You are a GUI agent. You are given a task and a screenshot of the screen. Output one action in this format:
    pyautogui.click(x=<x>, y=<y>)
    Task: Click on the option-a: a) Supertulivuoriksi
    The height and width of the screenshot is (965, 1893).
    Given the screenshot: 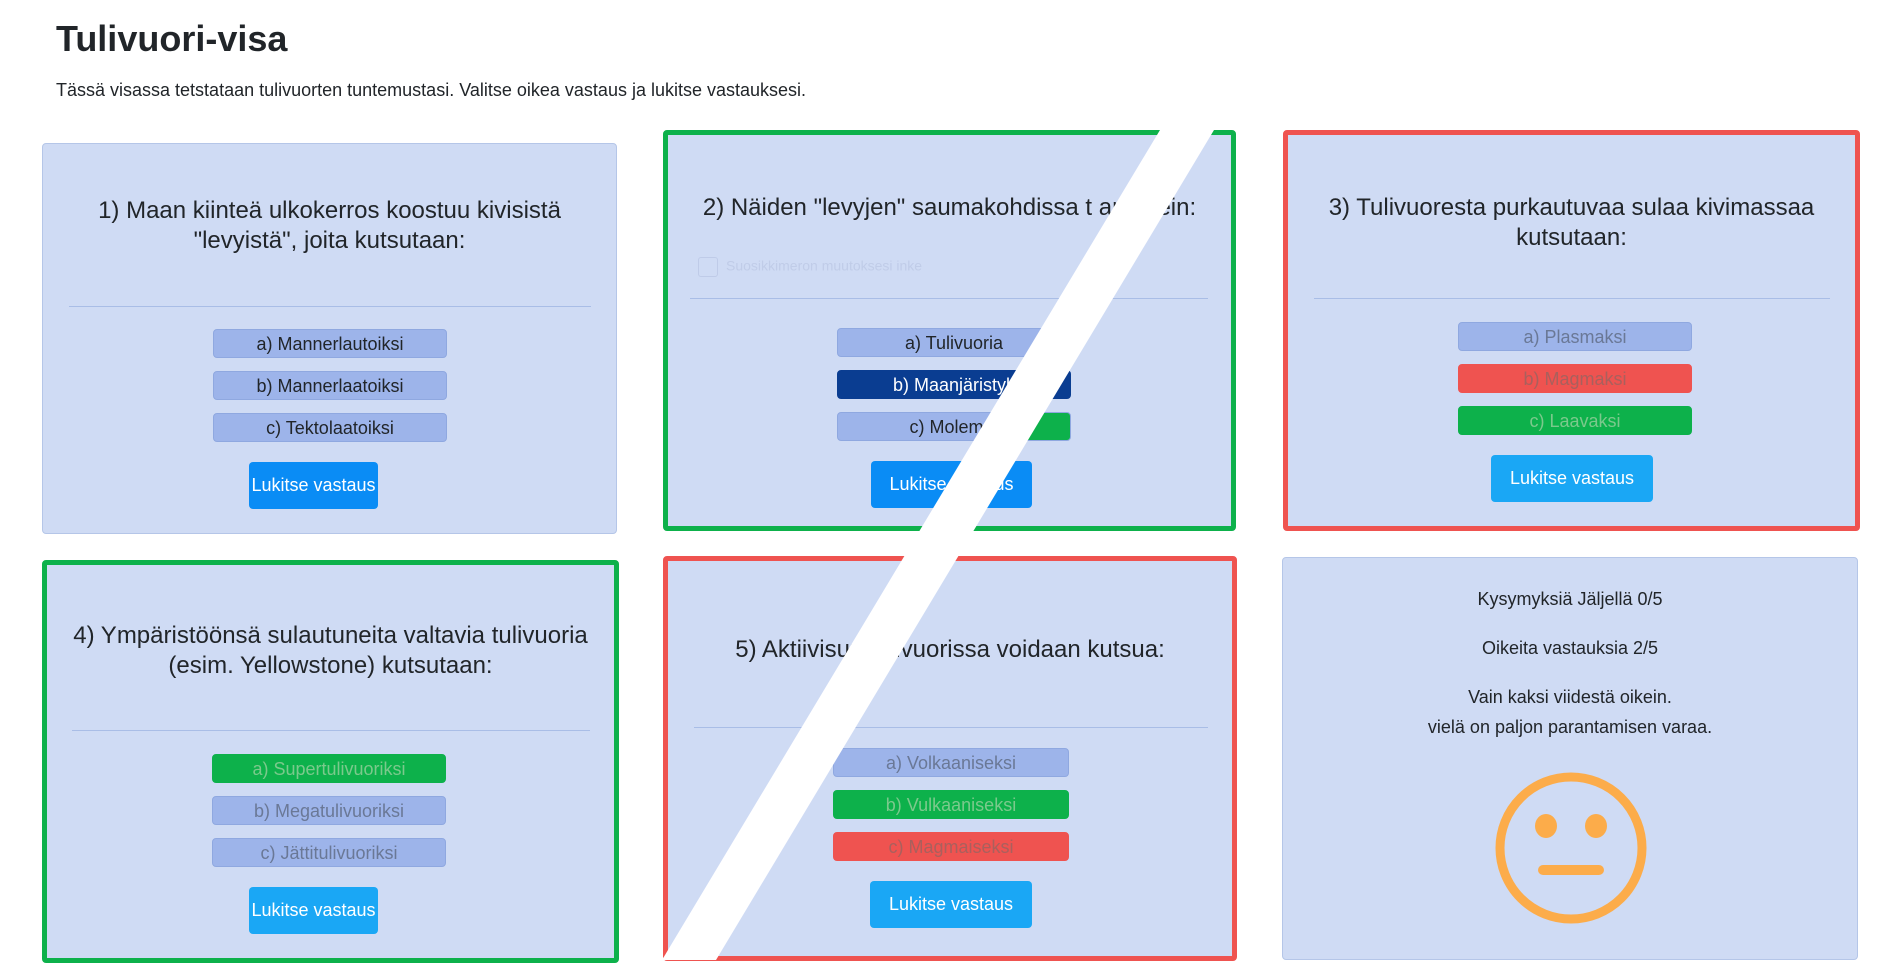 What is the action you would take?
    pyautogui.click(x=329, y=768)
    